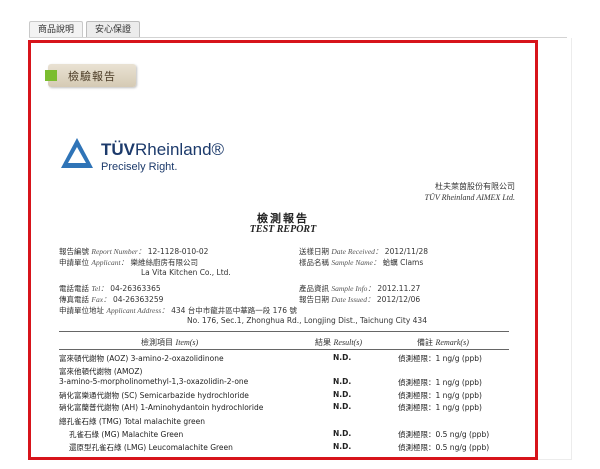  Describe the element at coordinates (283, 229) in the screenshot. I see `report-title-en: TEST REPORT` at that location.